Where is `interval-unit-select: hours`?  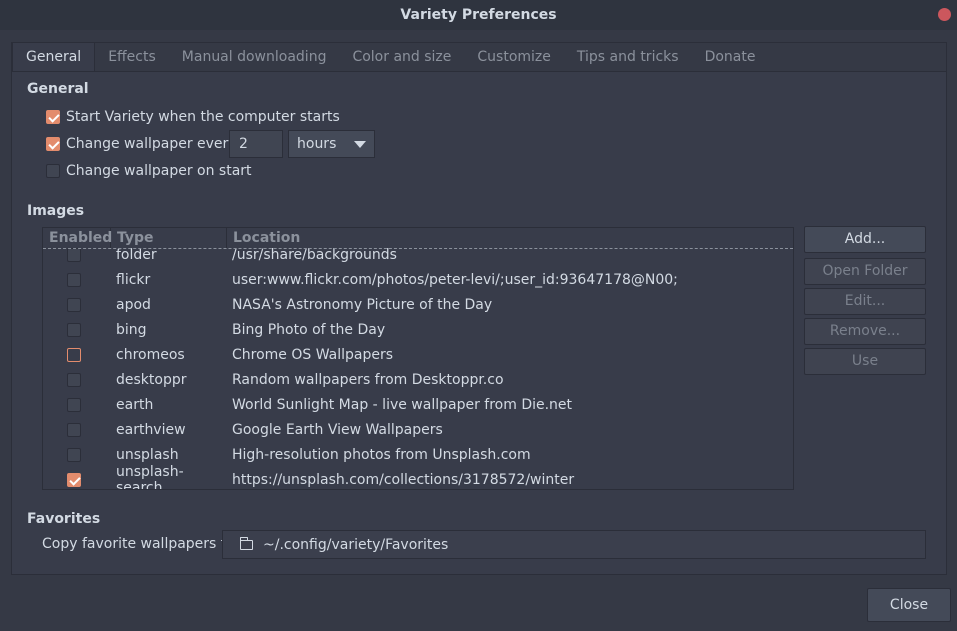
interval-unit-select: hours is located at coordinates (331, 144).